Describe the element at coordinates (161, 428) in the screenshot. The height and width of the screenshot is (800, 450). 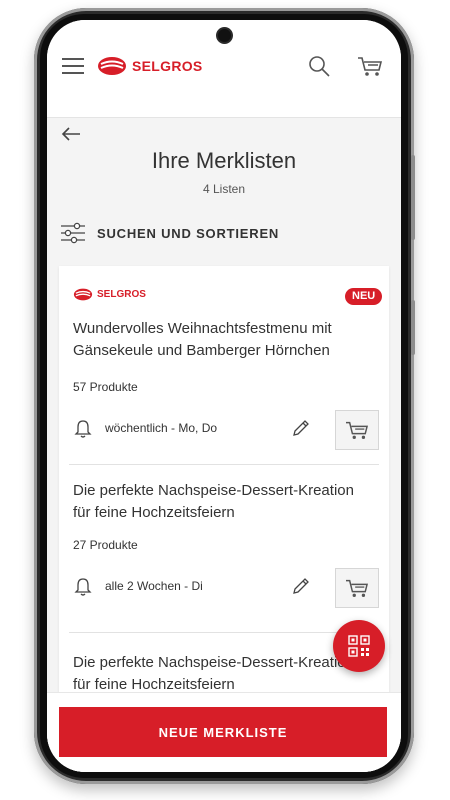
I see `reminder-frequency: wöchentlich - Mo, Do` at that location.